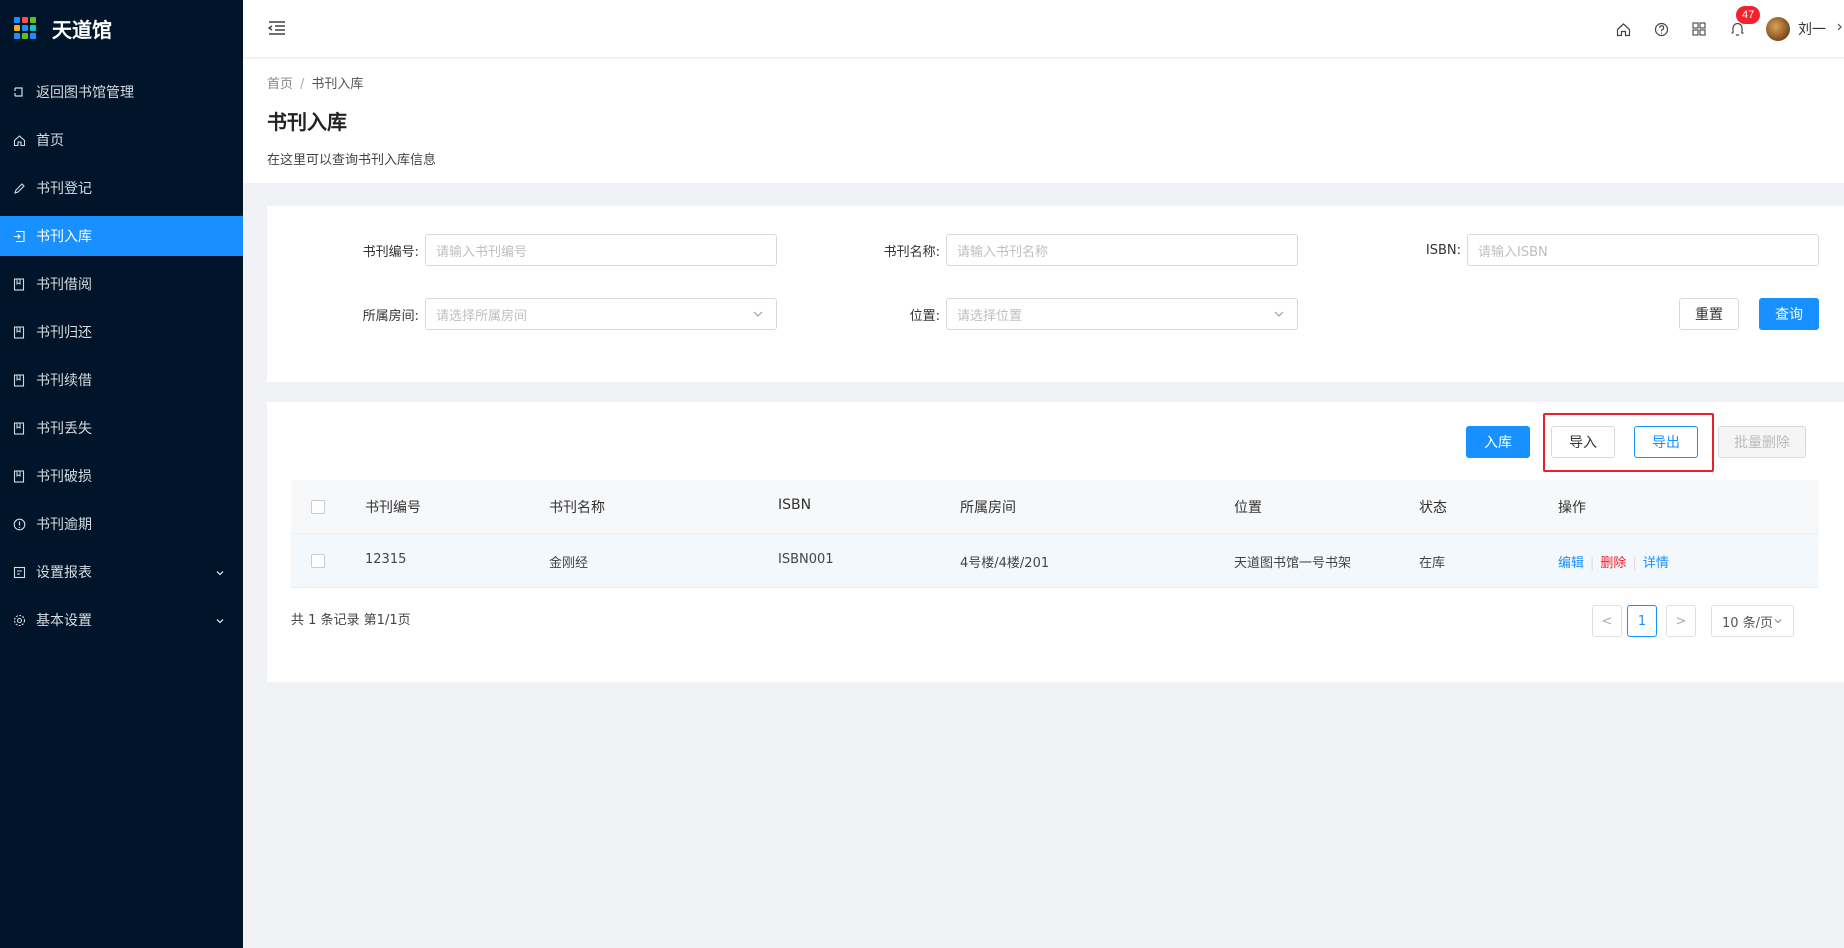 The width and height of the screenshot is (1844, 948). I want to click on sidebar-item-book-register: 书刊登记, so click(121, 188).